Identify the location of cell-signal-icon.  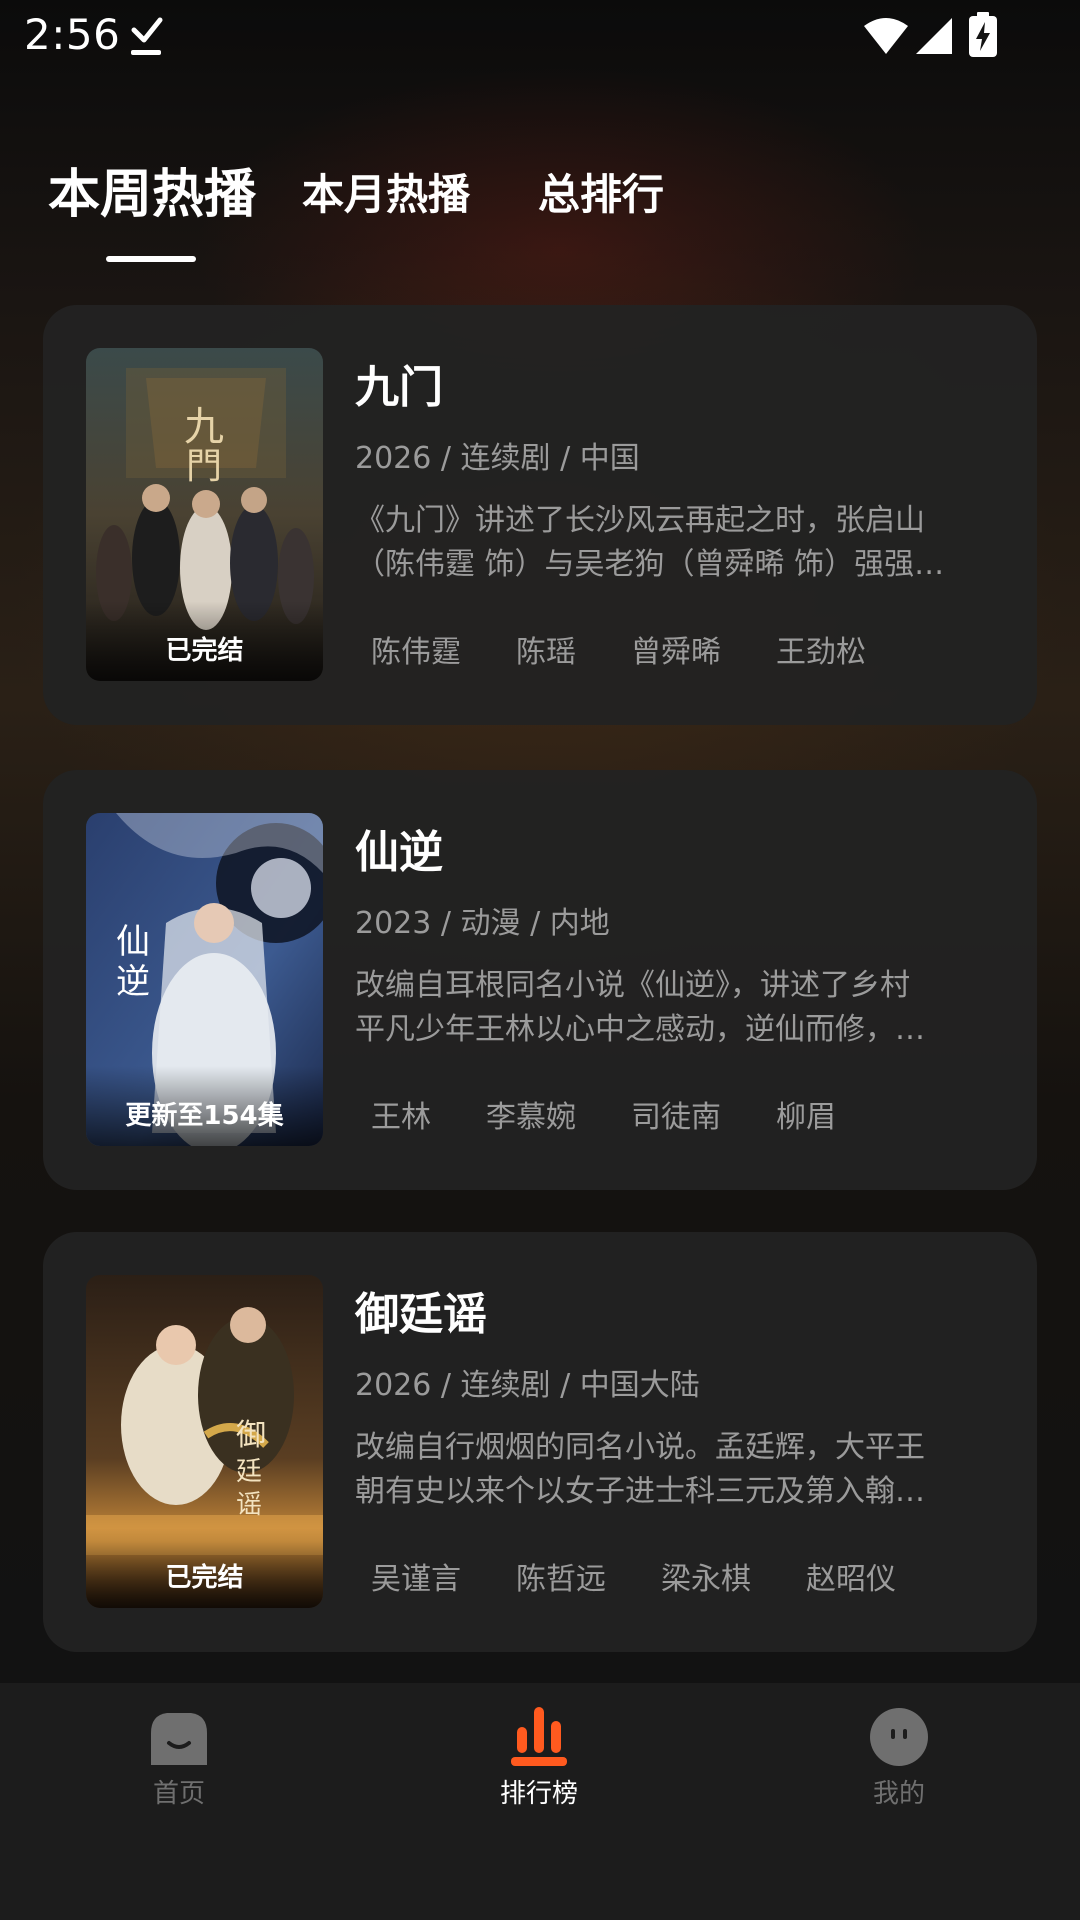
(934, 36).